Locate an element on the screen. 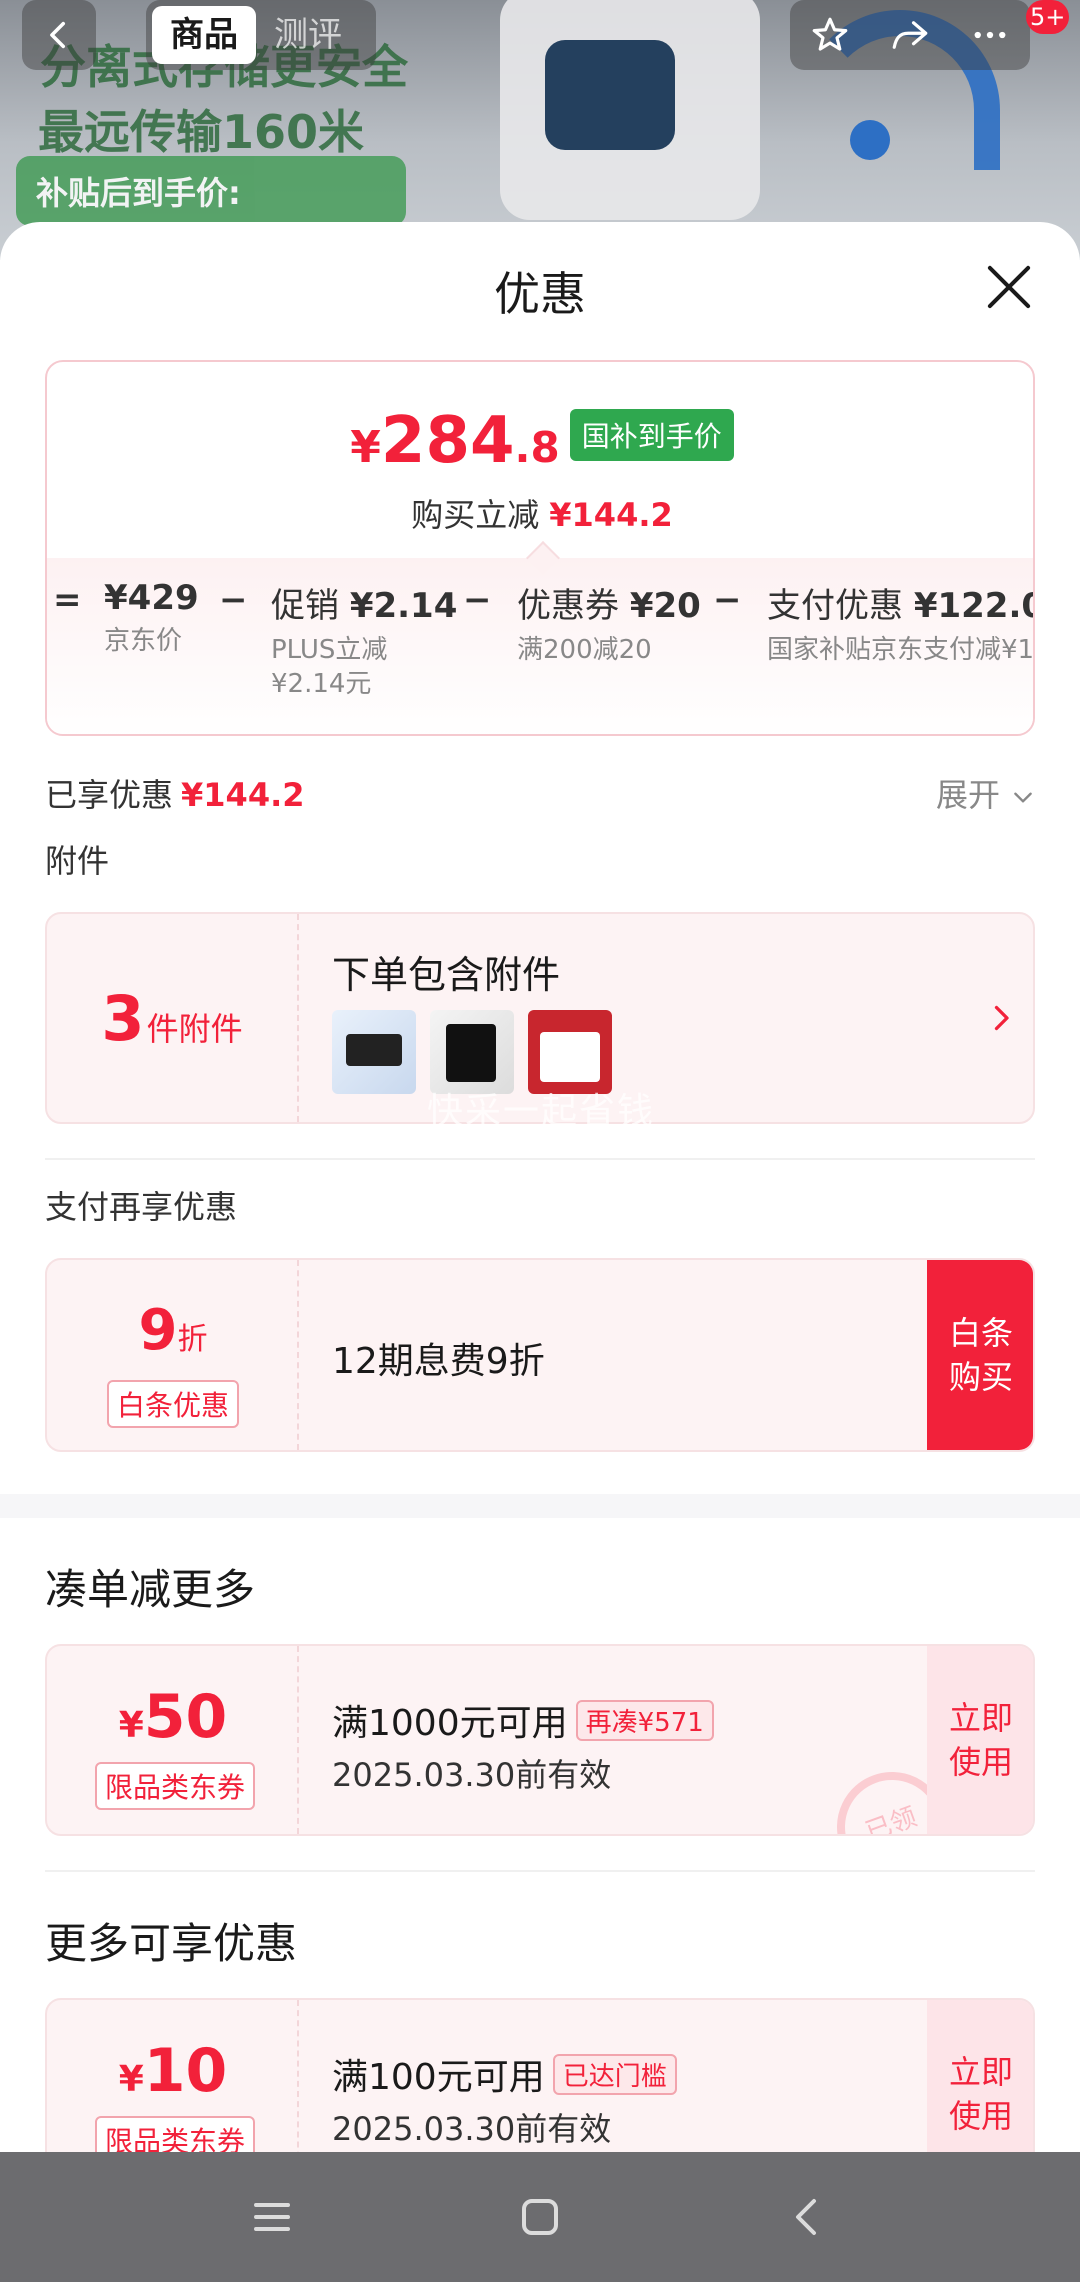 This screenshot has height=2282, width=1080. top-tabs: 商品 测评 is located at coordinates (261, 35).